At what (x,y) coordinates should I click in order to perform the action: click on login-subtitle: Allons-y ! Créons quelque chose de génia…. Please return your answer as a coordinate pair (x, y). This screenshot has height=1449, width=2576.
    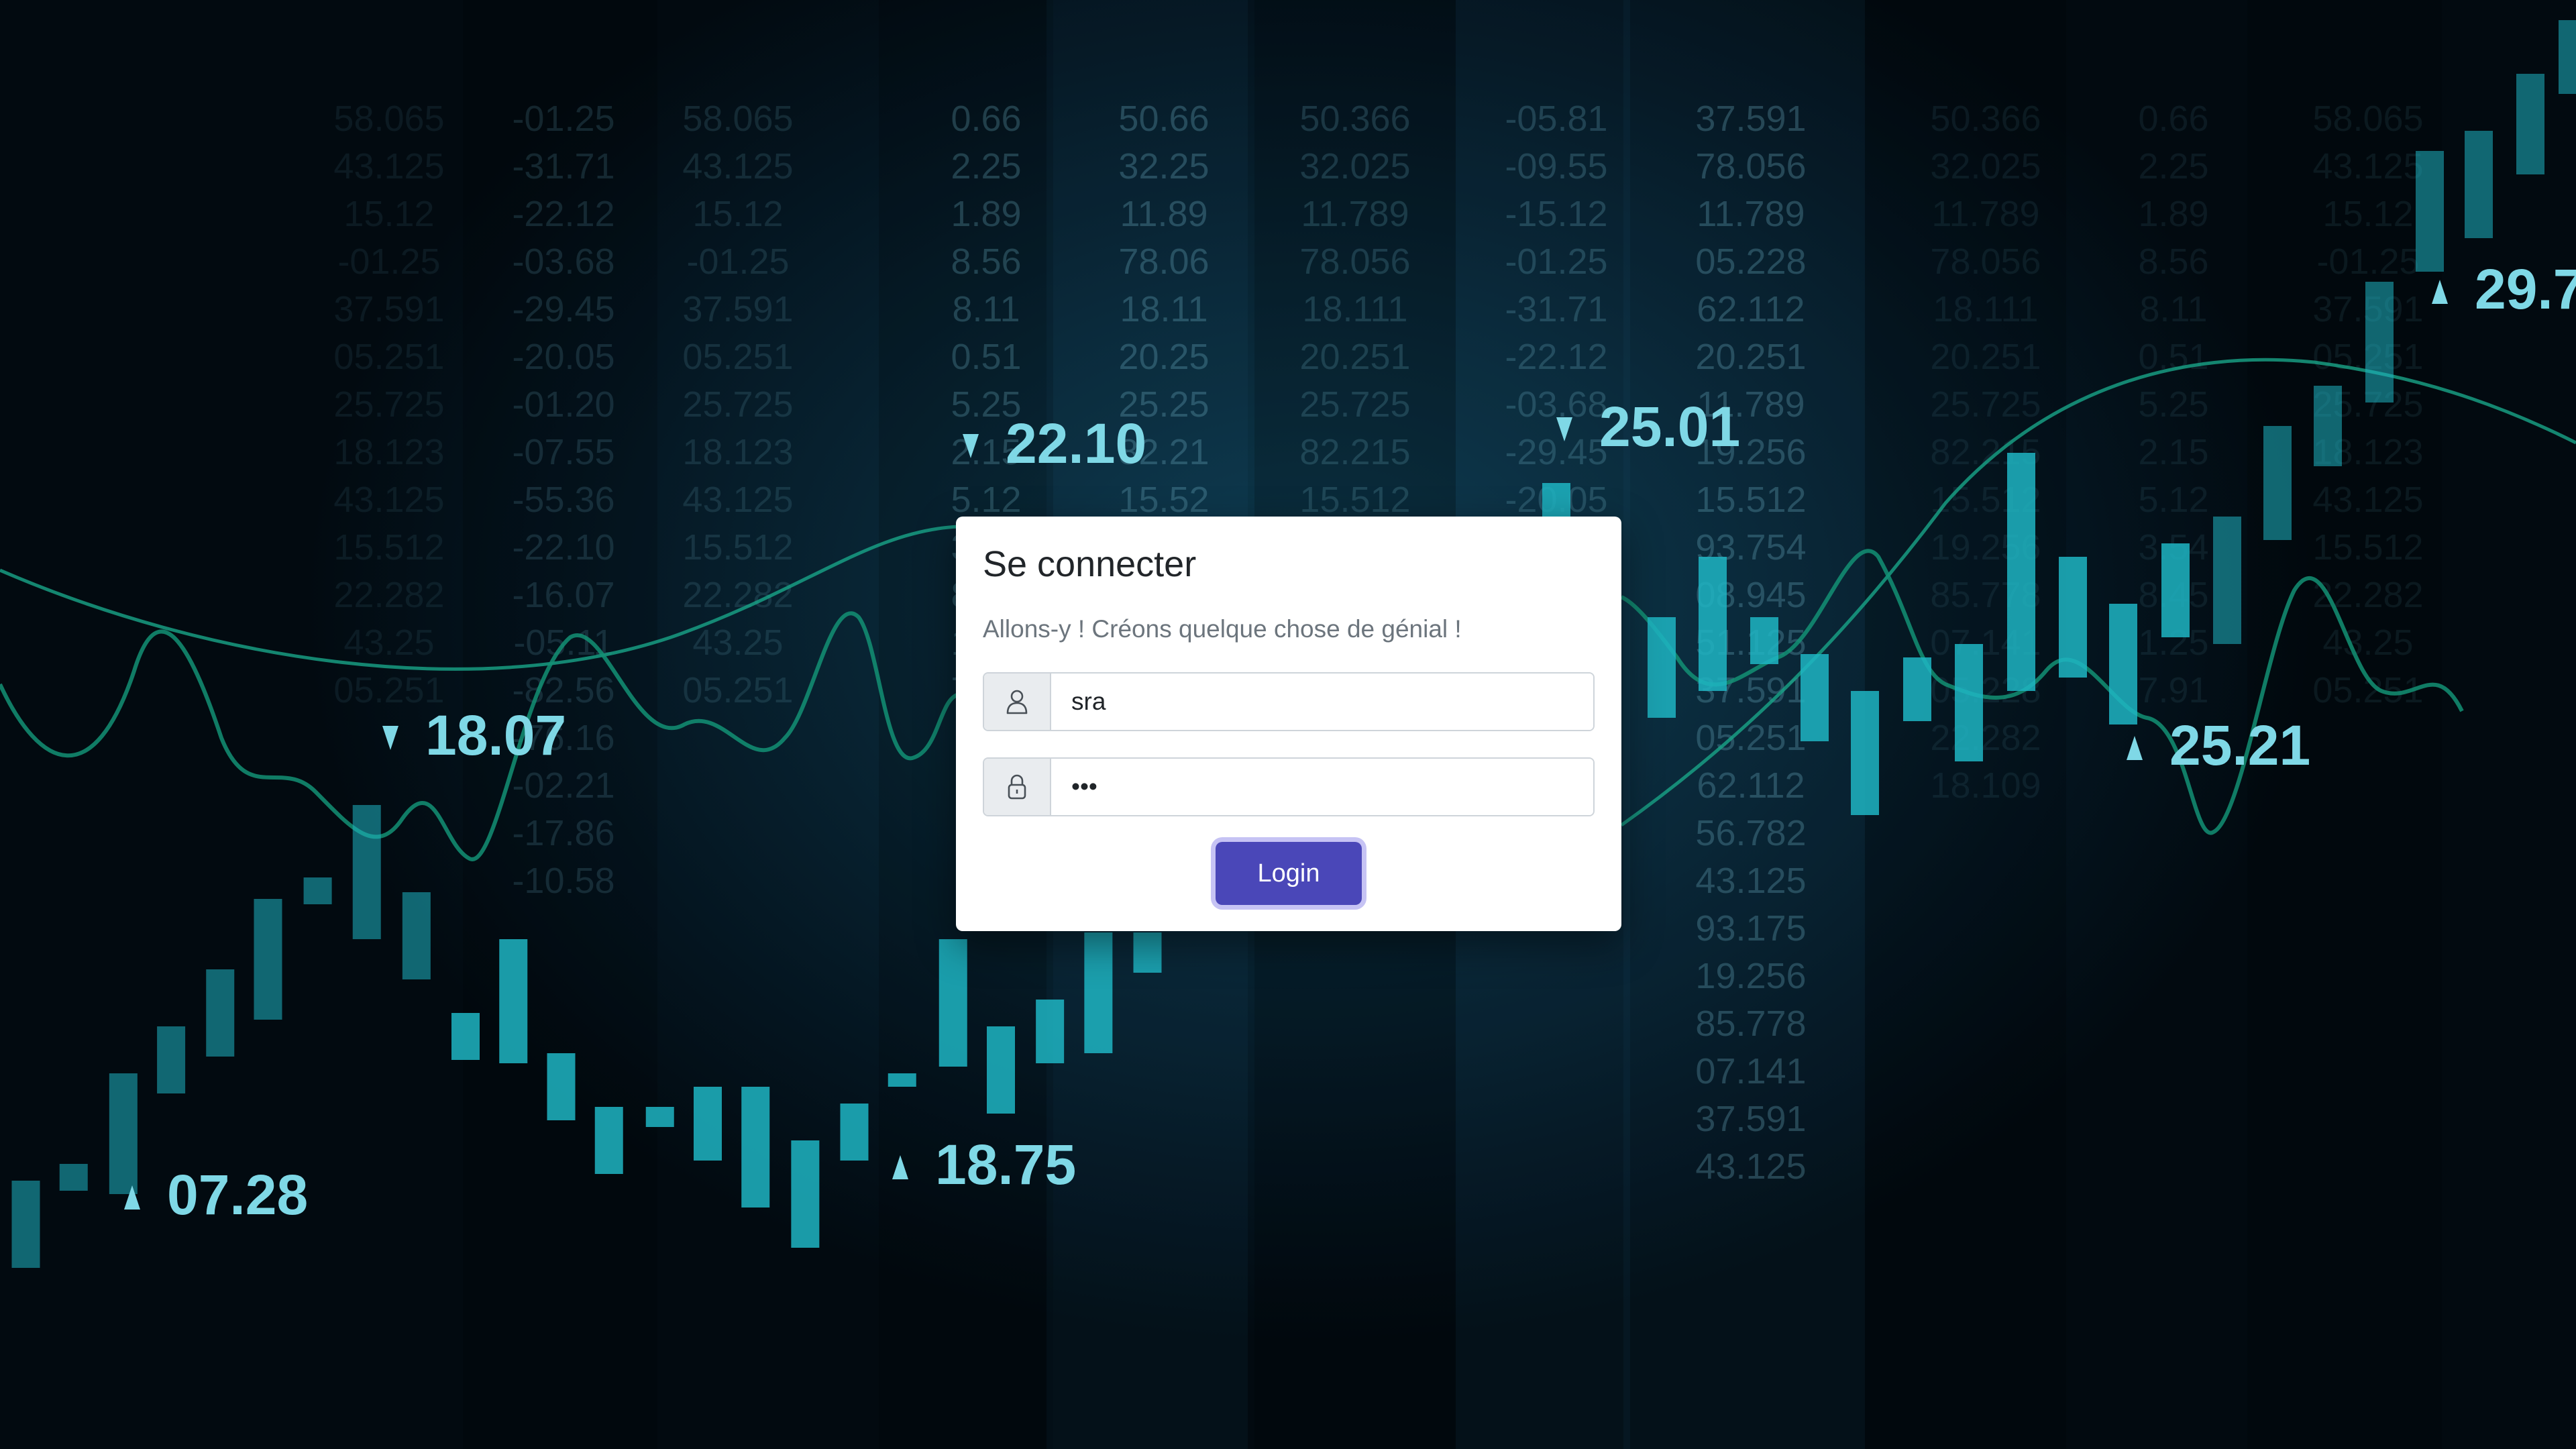
    Looking at the image, I should click on (1222, 629).